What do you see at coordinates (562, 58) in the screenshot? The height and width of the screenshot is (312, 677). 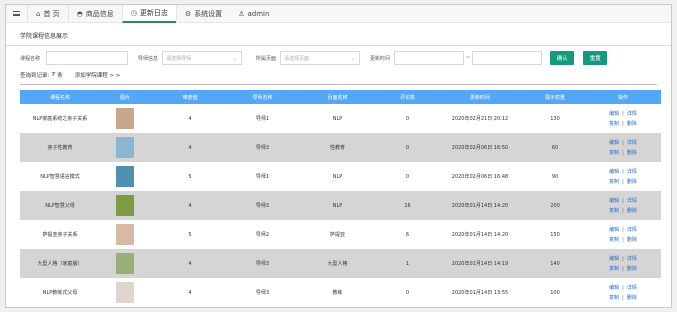 I see `confirm-button: 确认` at bounding box center [562, 58].